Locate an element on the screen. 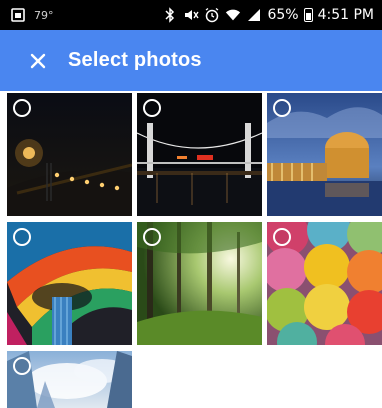 The height and width of the screenshot is (408, 382). wifi-icon is located at coordinates (233, 15).